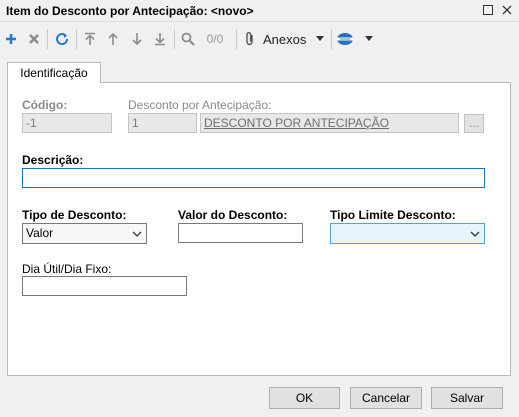 Image resolution: width=519 pixels, height=417 pixels. What do you see at coordinates (54, 72) in the screenshot?
I see `tab-identificacao: Identificação` at bounding box center [54, 72].